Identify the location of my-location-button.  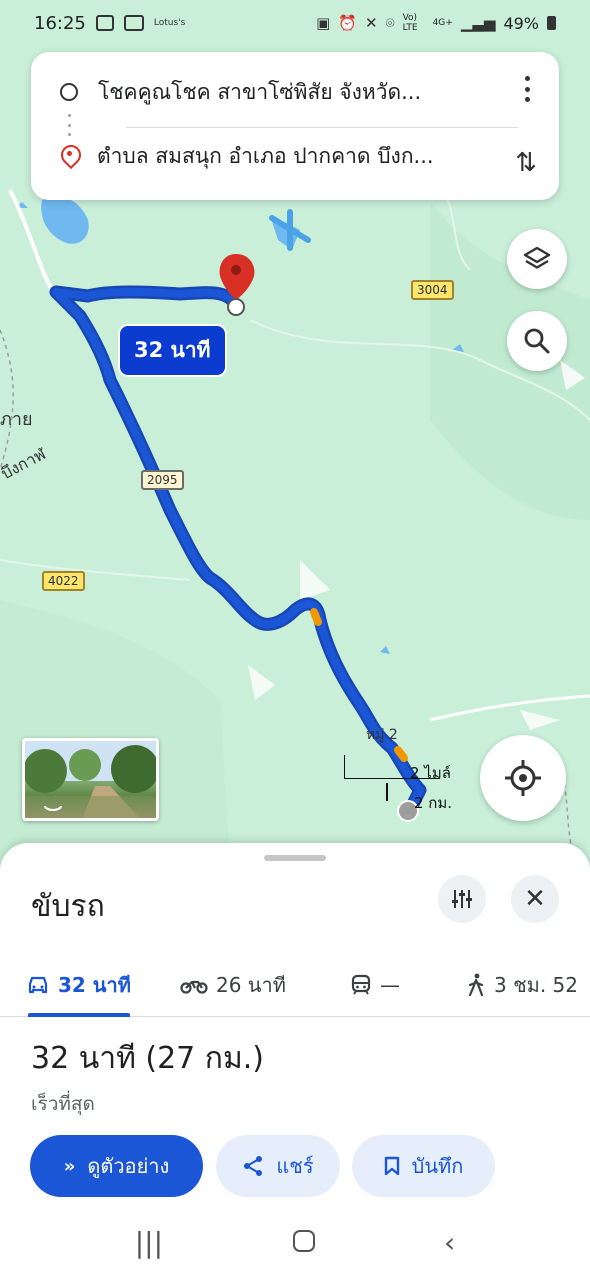
(523, 778).